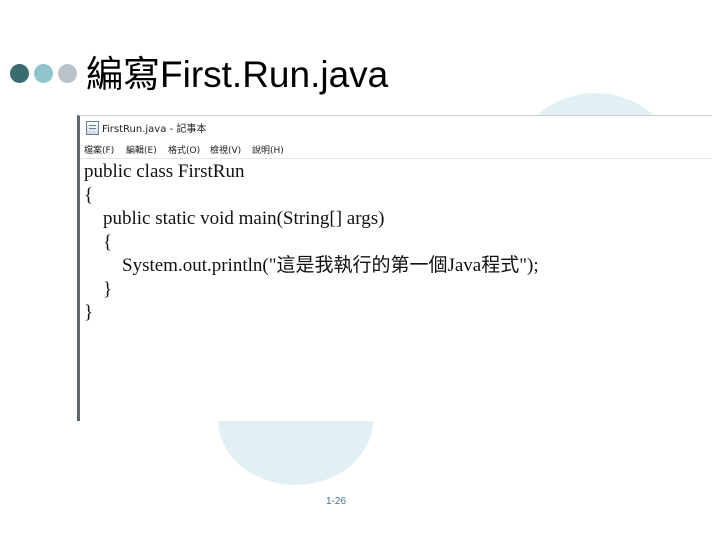  I want to click on notepad-titlebar: FirstRun.java - 記事本, so click(396, 127).